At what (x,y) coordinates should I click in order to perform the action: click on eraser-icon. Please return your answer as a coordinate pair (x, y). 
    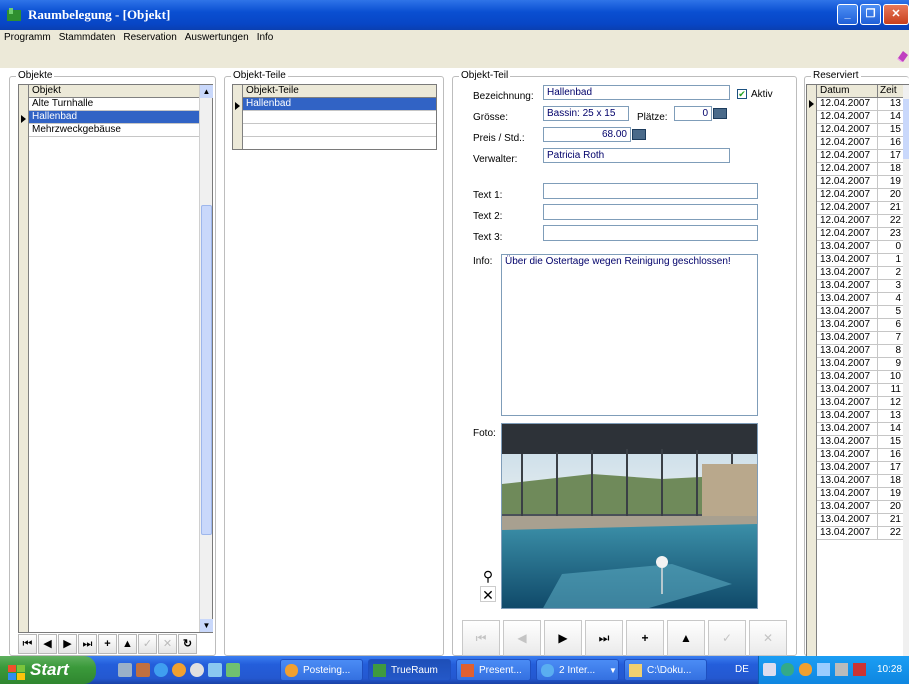
    Looking at the image, I should click on (902, 56).